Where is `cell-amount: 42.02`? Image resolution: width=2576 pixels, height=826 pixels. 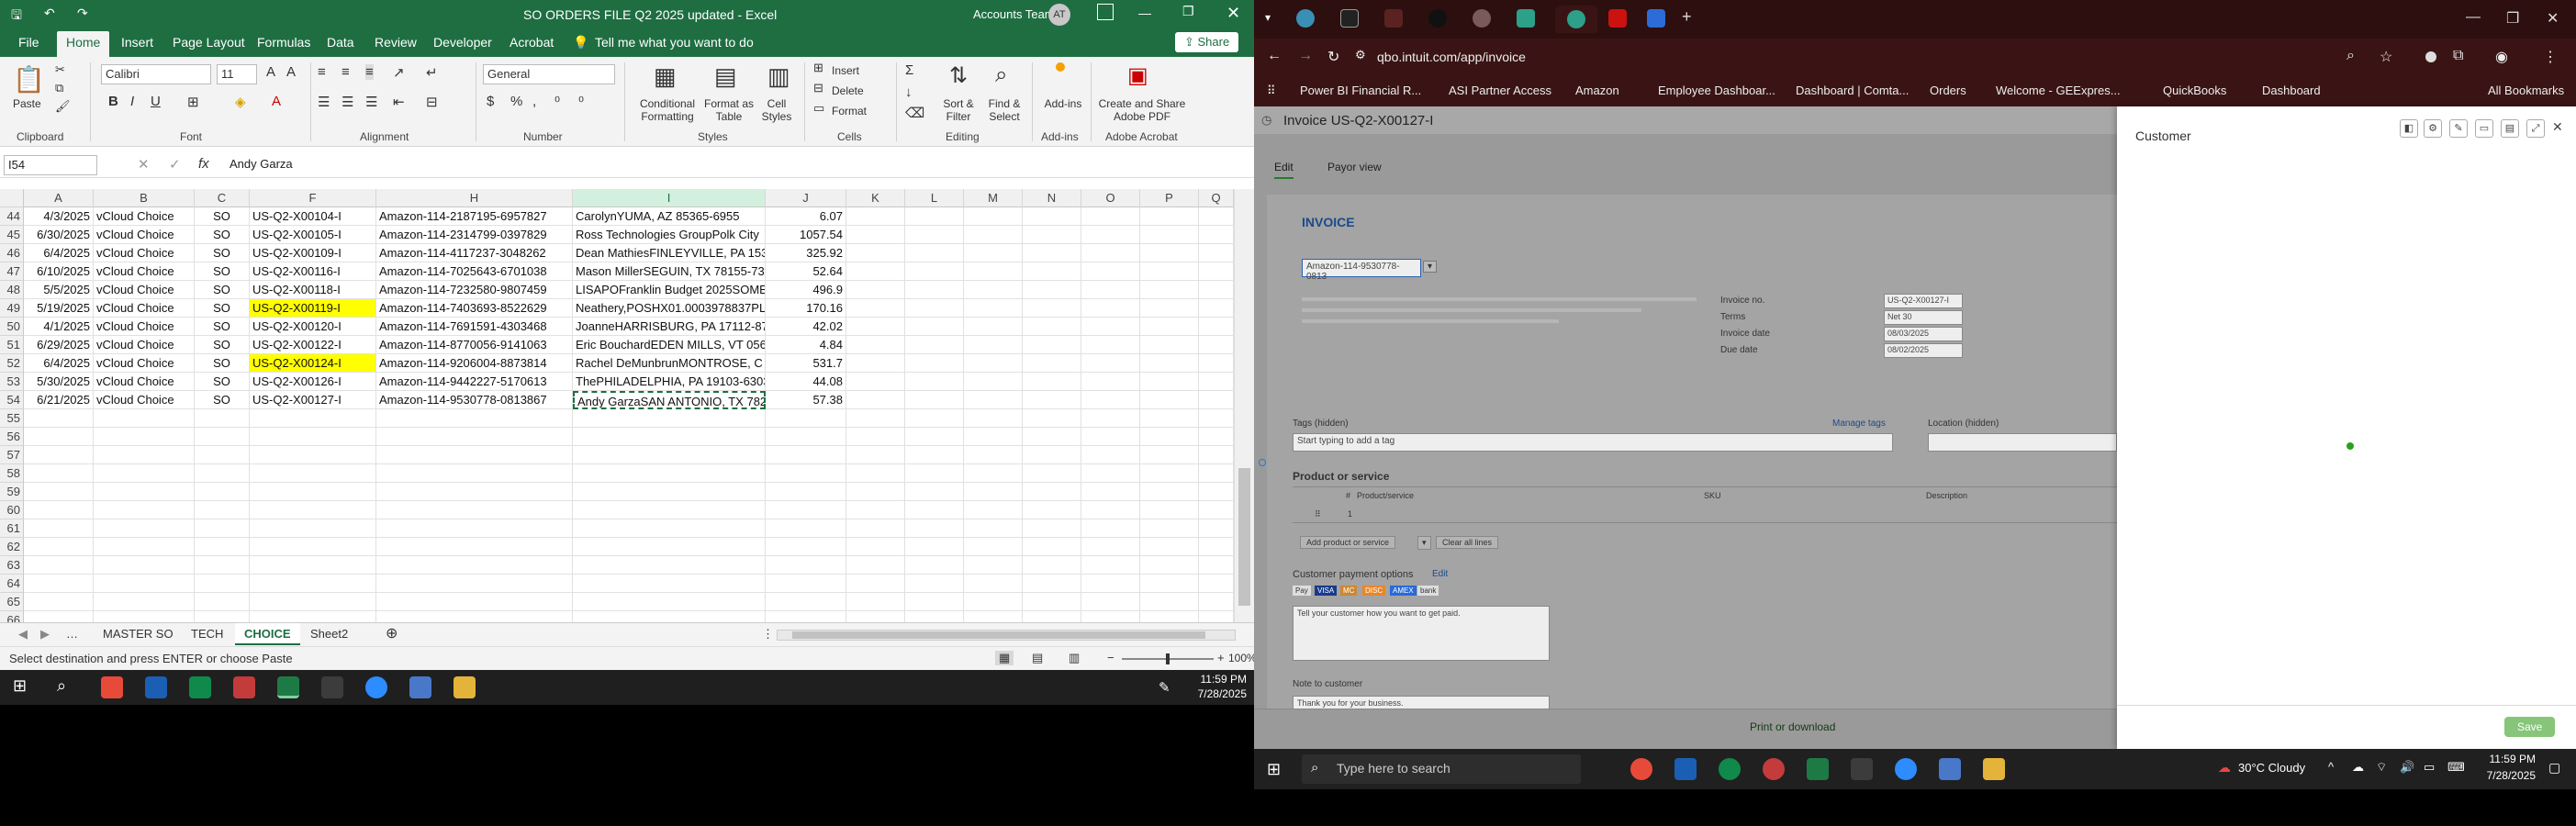 cell-amount: 42.02 is located at coordinates (806, 327).